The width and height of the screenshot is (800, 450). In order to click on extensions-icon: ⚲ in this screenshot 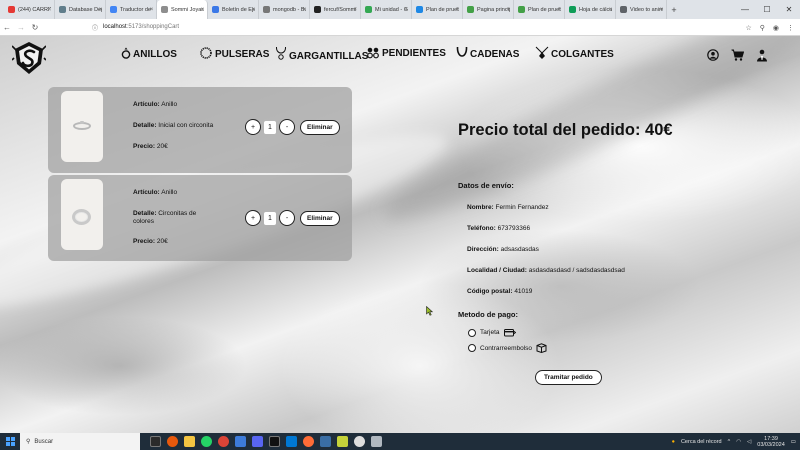, I will do `click(762, 28)`.